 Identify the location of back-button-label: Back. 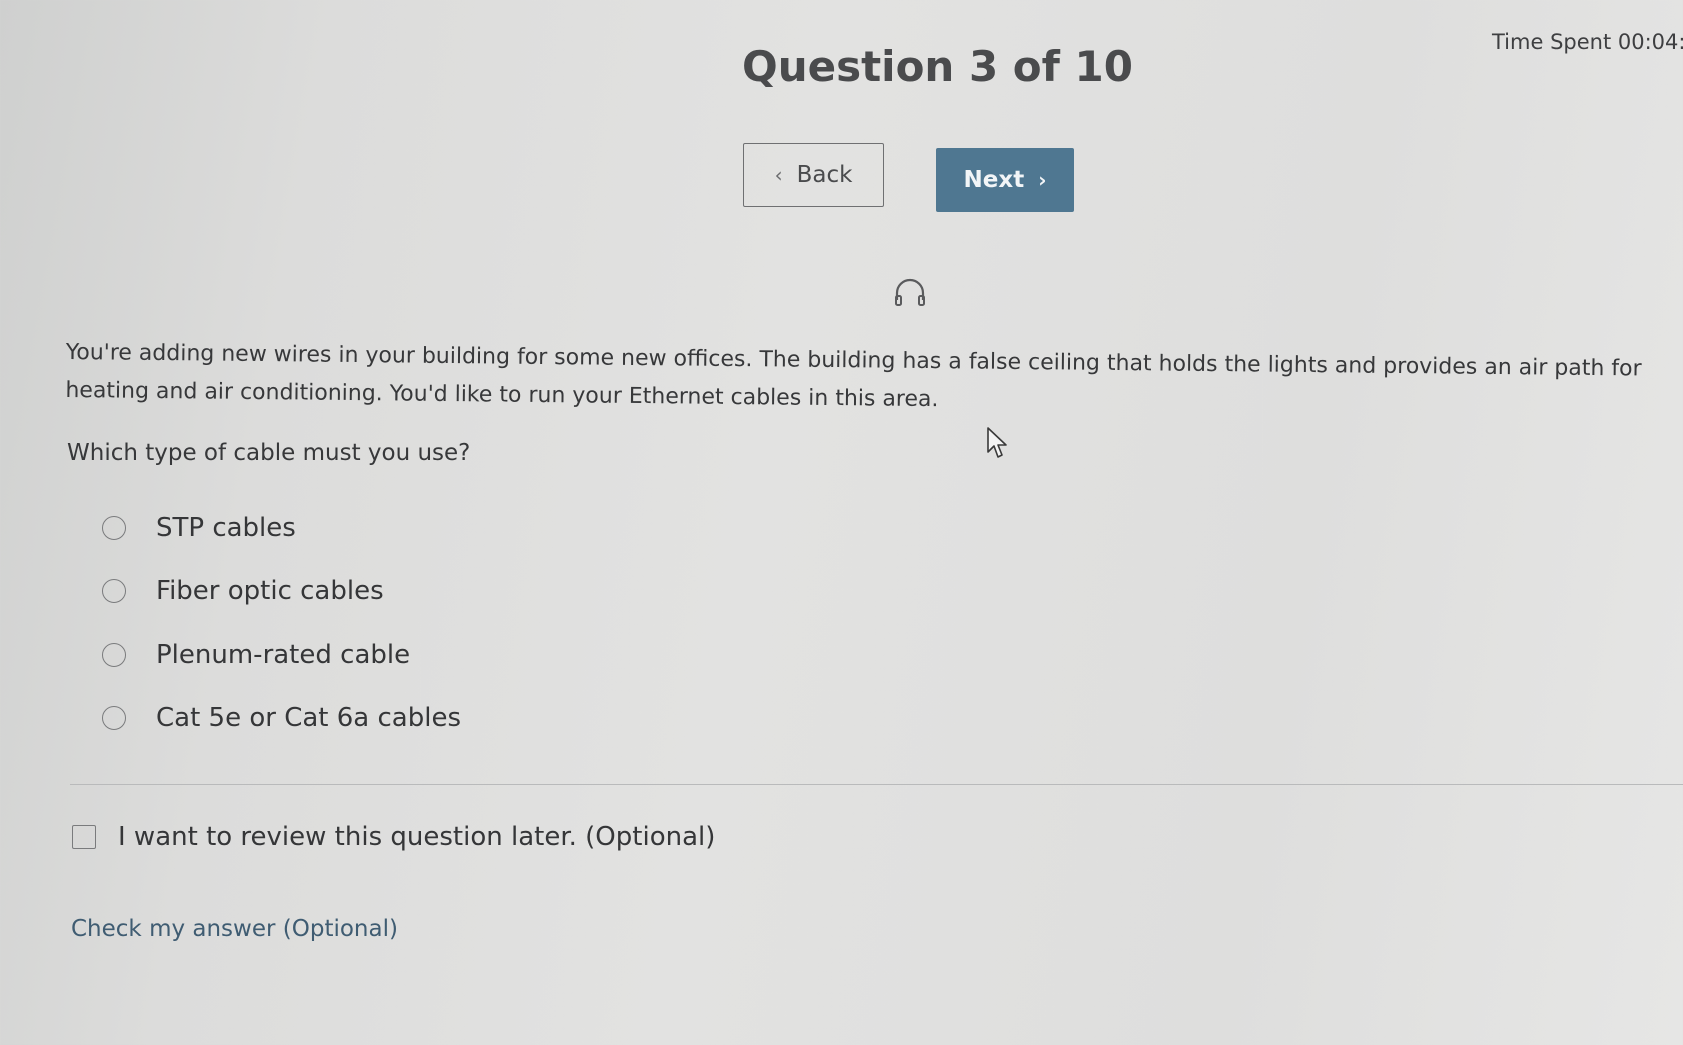
(824, 175).